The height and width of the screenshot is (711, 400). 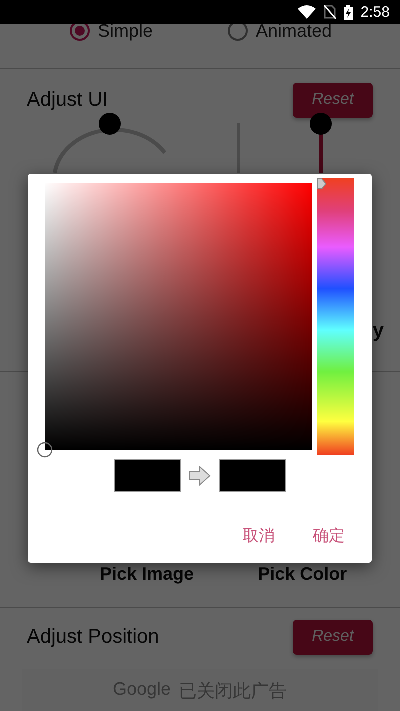 What do you see at coordinates (147, 574) in the screenshot?
I see `pick-button: Pick Image` at bounding box center [147, 574].